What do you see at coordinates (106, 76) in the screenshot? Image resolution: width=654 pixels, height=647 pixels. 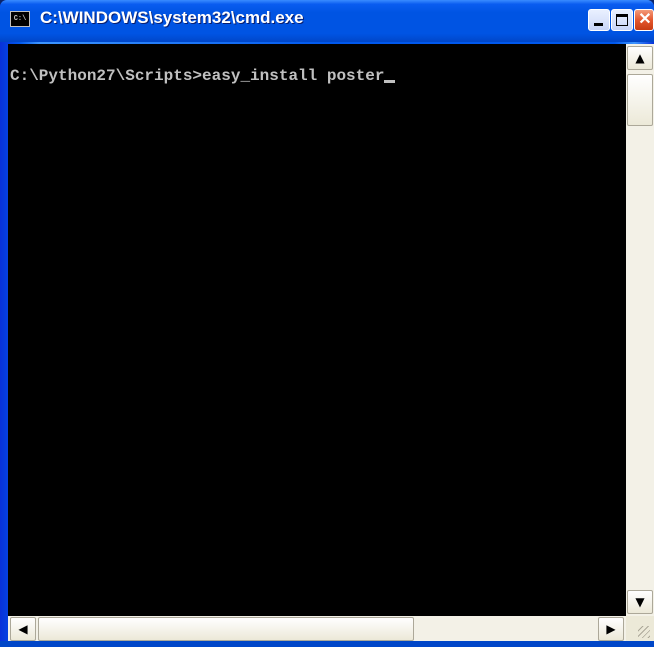 I see `prompt-text: C:\Python27\Scripts>` at bounding box center [106, 76].